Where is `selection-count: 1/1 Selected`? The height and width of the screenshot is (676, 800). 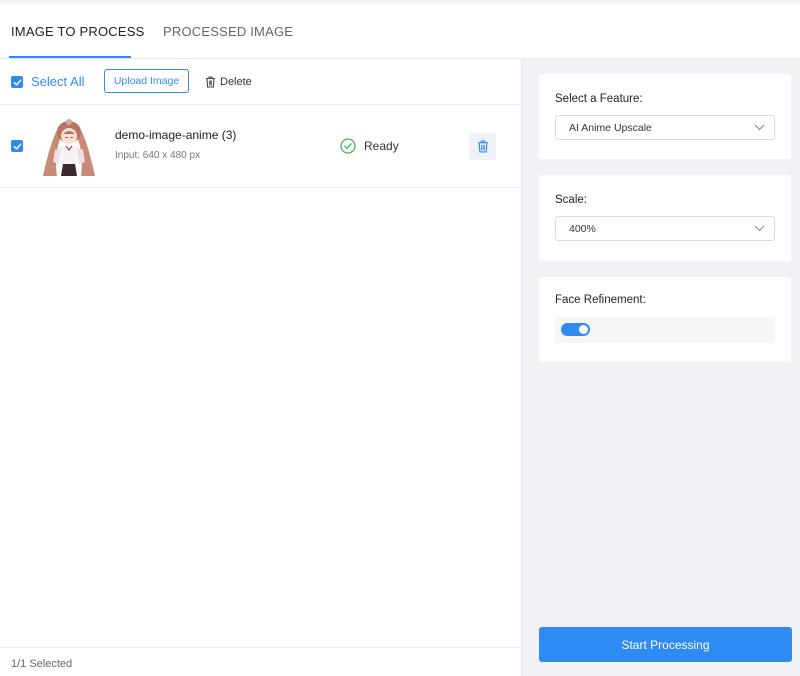 selection-count: 1/1 Selected is located at coordinates (42, 664).